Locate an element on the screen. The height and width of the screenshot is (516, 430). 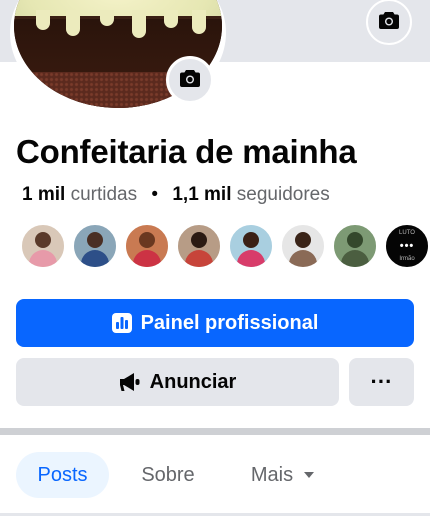
tab-more-label: Mais is located at coordinates (272, 474).